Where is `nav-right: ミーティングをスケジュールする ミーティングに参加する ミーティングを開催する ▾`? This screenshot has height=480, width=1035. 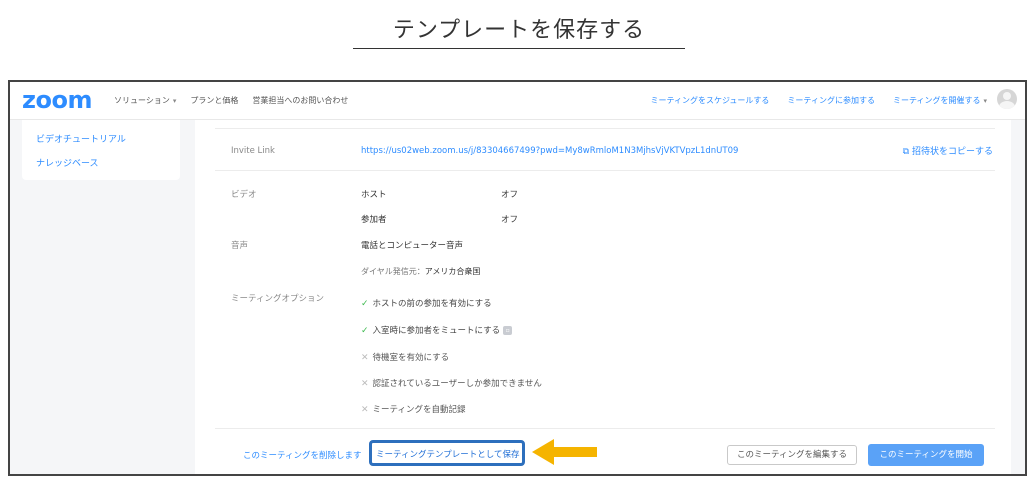
nav-right: ミーティングをスケジュールする ミーティングに参加する ミーティングを開催する ▾ is located at coordinates (818, 100).